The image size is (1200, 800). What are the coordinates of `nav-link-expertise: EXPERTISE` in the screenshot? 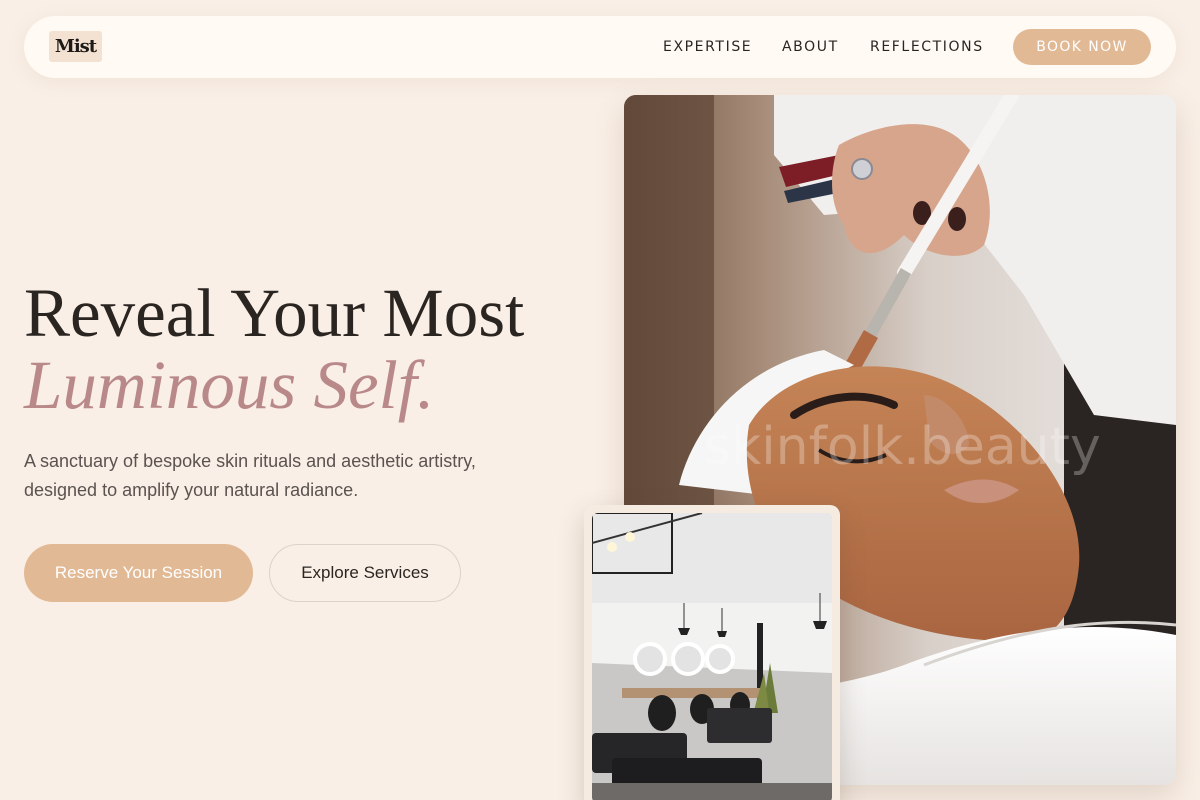 It's located at (707, 47).